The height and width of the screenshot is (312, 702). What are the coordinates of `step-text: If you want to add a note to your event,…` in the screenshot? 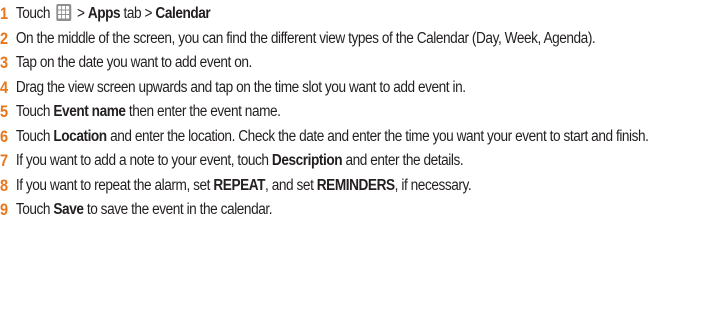 It's located at (143, 160).